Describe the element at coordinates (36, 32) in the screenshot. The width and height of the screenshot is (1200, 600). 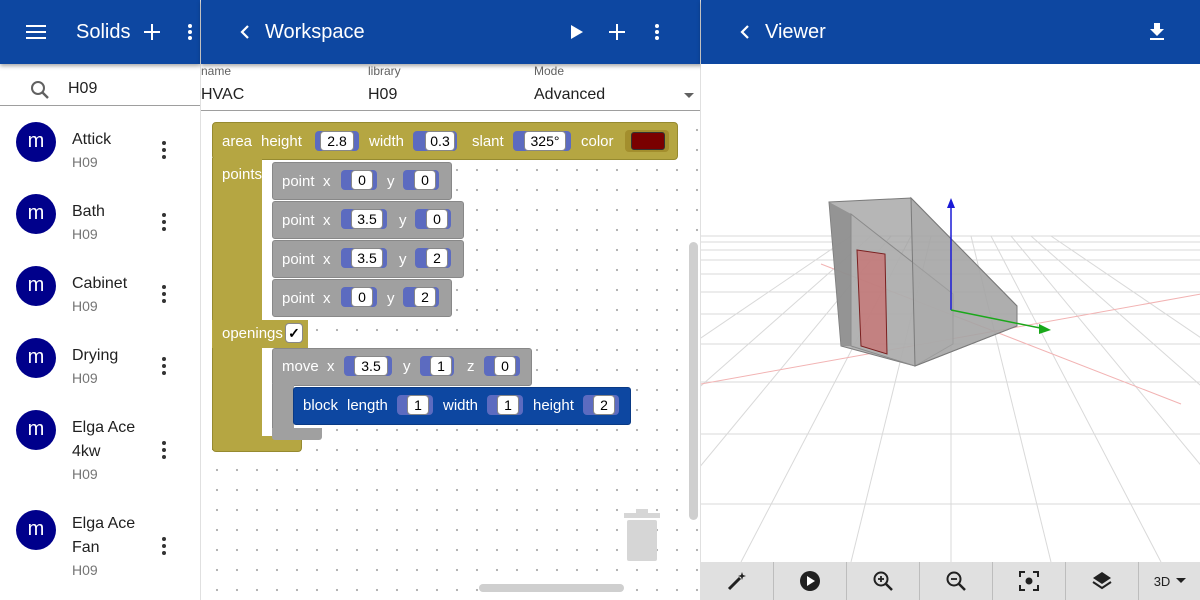
I see `menu-icon` at that location.